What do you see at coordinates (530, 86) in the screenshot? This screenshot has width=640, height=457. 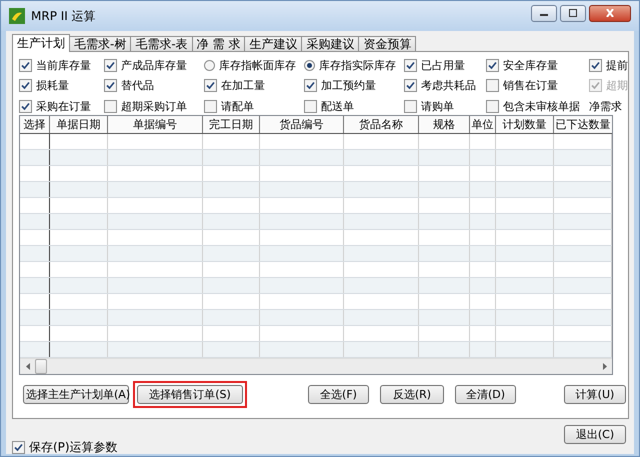 I see `option-label: 销售在订量` at bounding box center [530, 86].